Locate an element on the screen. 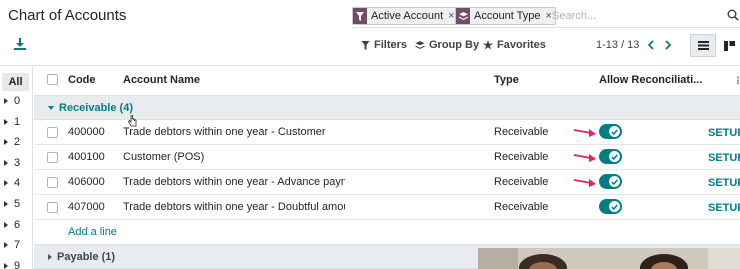 The width and height of the screenshot is (740, 269). group-row-receivable: Receivable (4) is located at coordinates (387, 108).